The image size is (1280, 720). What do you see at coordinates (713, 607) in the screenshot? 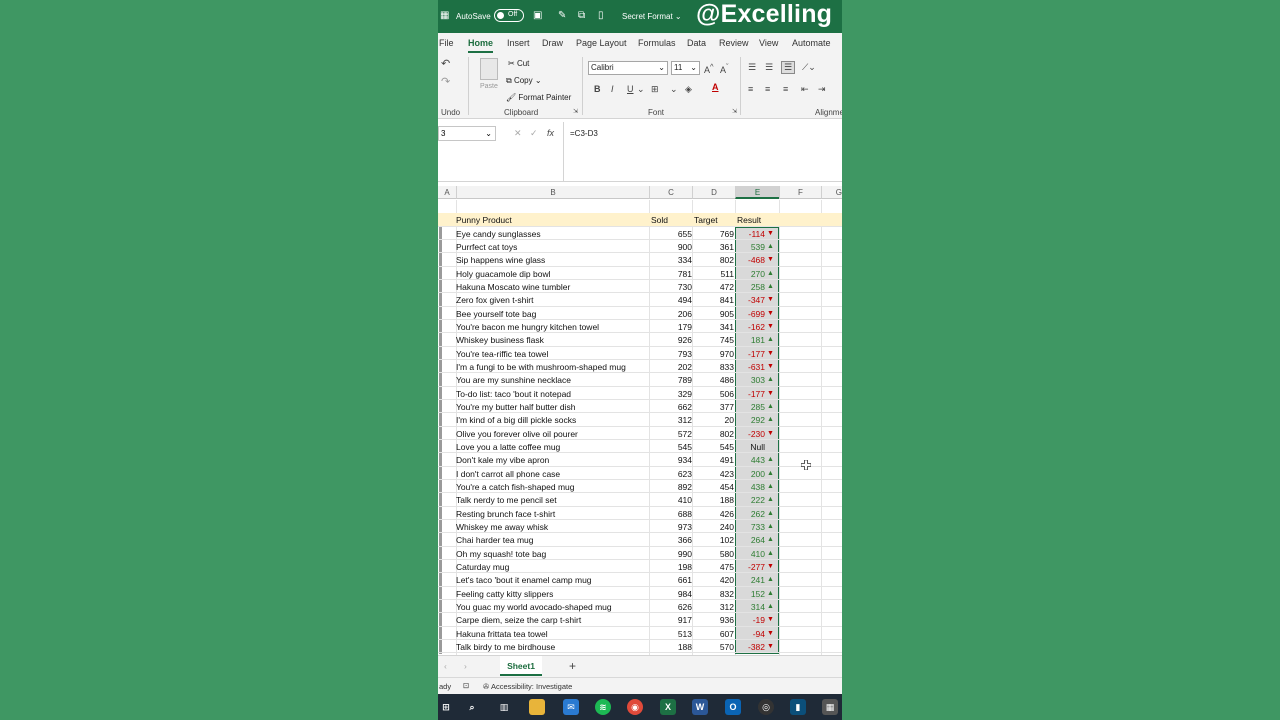
I see `cell-target: 312` at bounding box center [713, 607].